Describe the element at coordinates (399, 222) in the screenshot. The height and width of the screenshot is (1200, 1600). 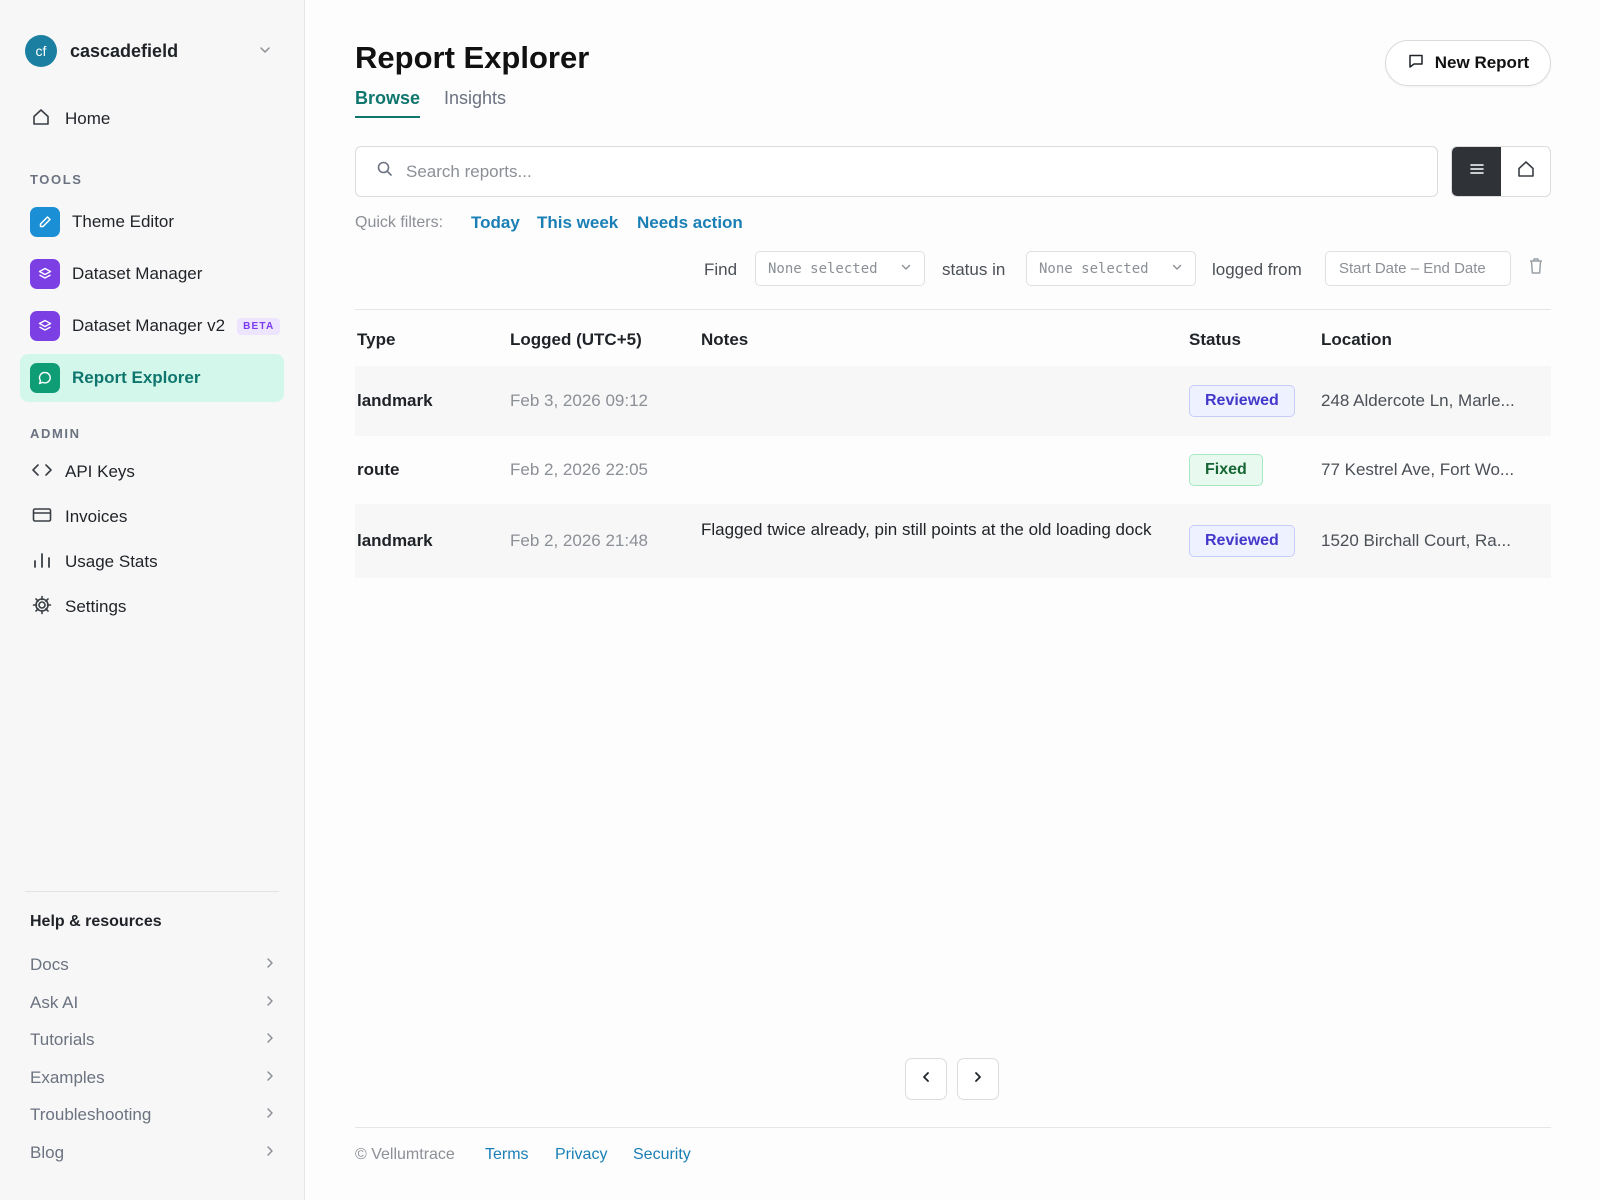
I see `quick-filters-label: Quick filters:` at that location.